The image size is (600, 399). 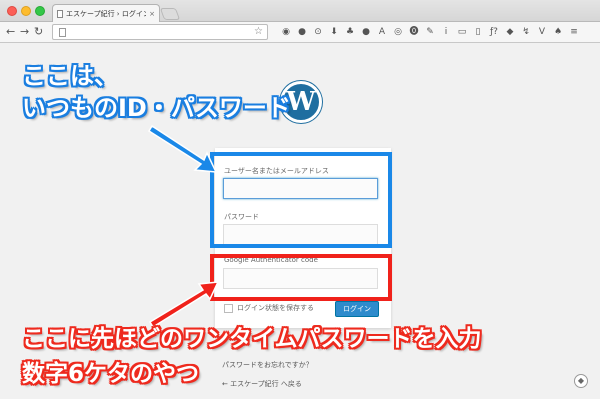 What do you see at coordinates (252, 339) in the screenshot?
I see `callout-red-line1: ここに先ほどのワンタイムパスワードを入力` at bounding box center [252, 339].